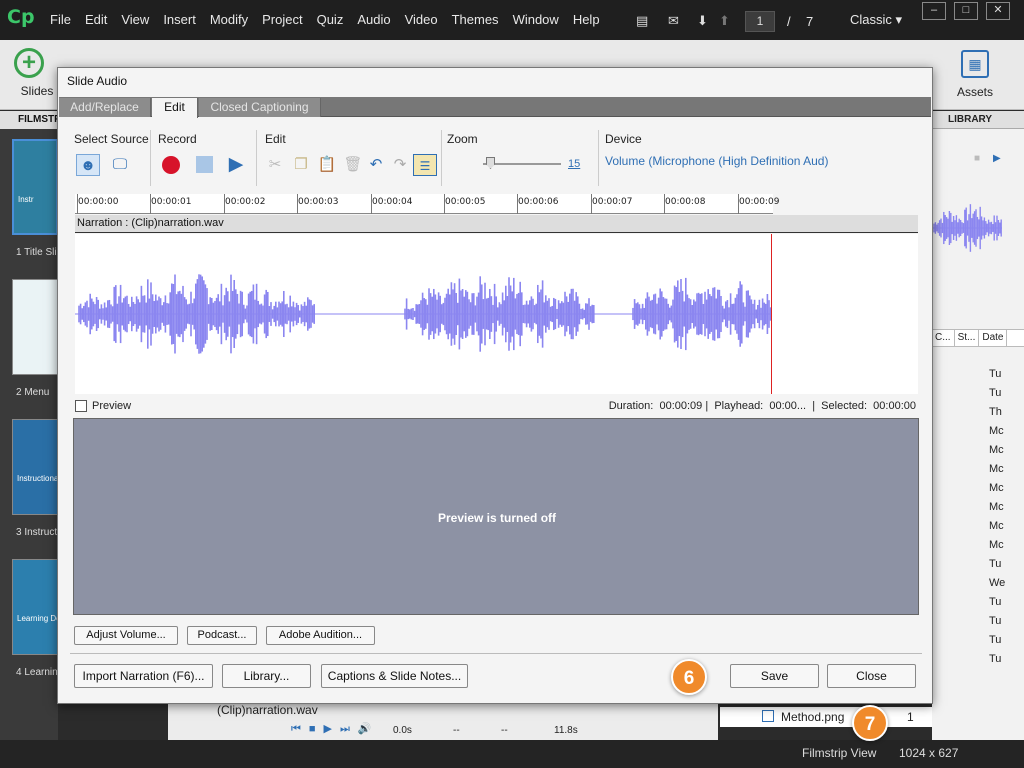 This screenshot has height=768, width=1024. Describe the element at coordinates (423, 314) in the screenshot. I see `waveform` at that location.